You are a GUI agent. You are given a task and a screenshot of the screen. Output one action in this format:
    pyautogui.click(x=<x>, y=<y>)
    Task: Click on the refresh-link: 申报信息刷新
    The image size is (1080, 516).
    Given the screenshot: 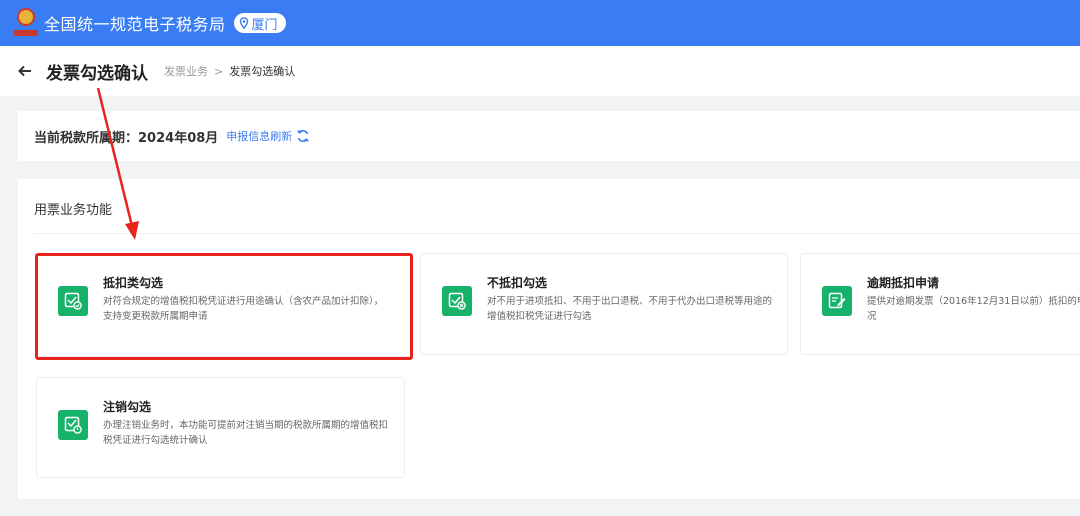 What is the action you would take?
    pyautogui.click(x=259, y=136)
    